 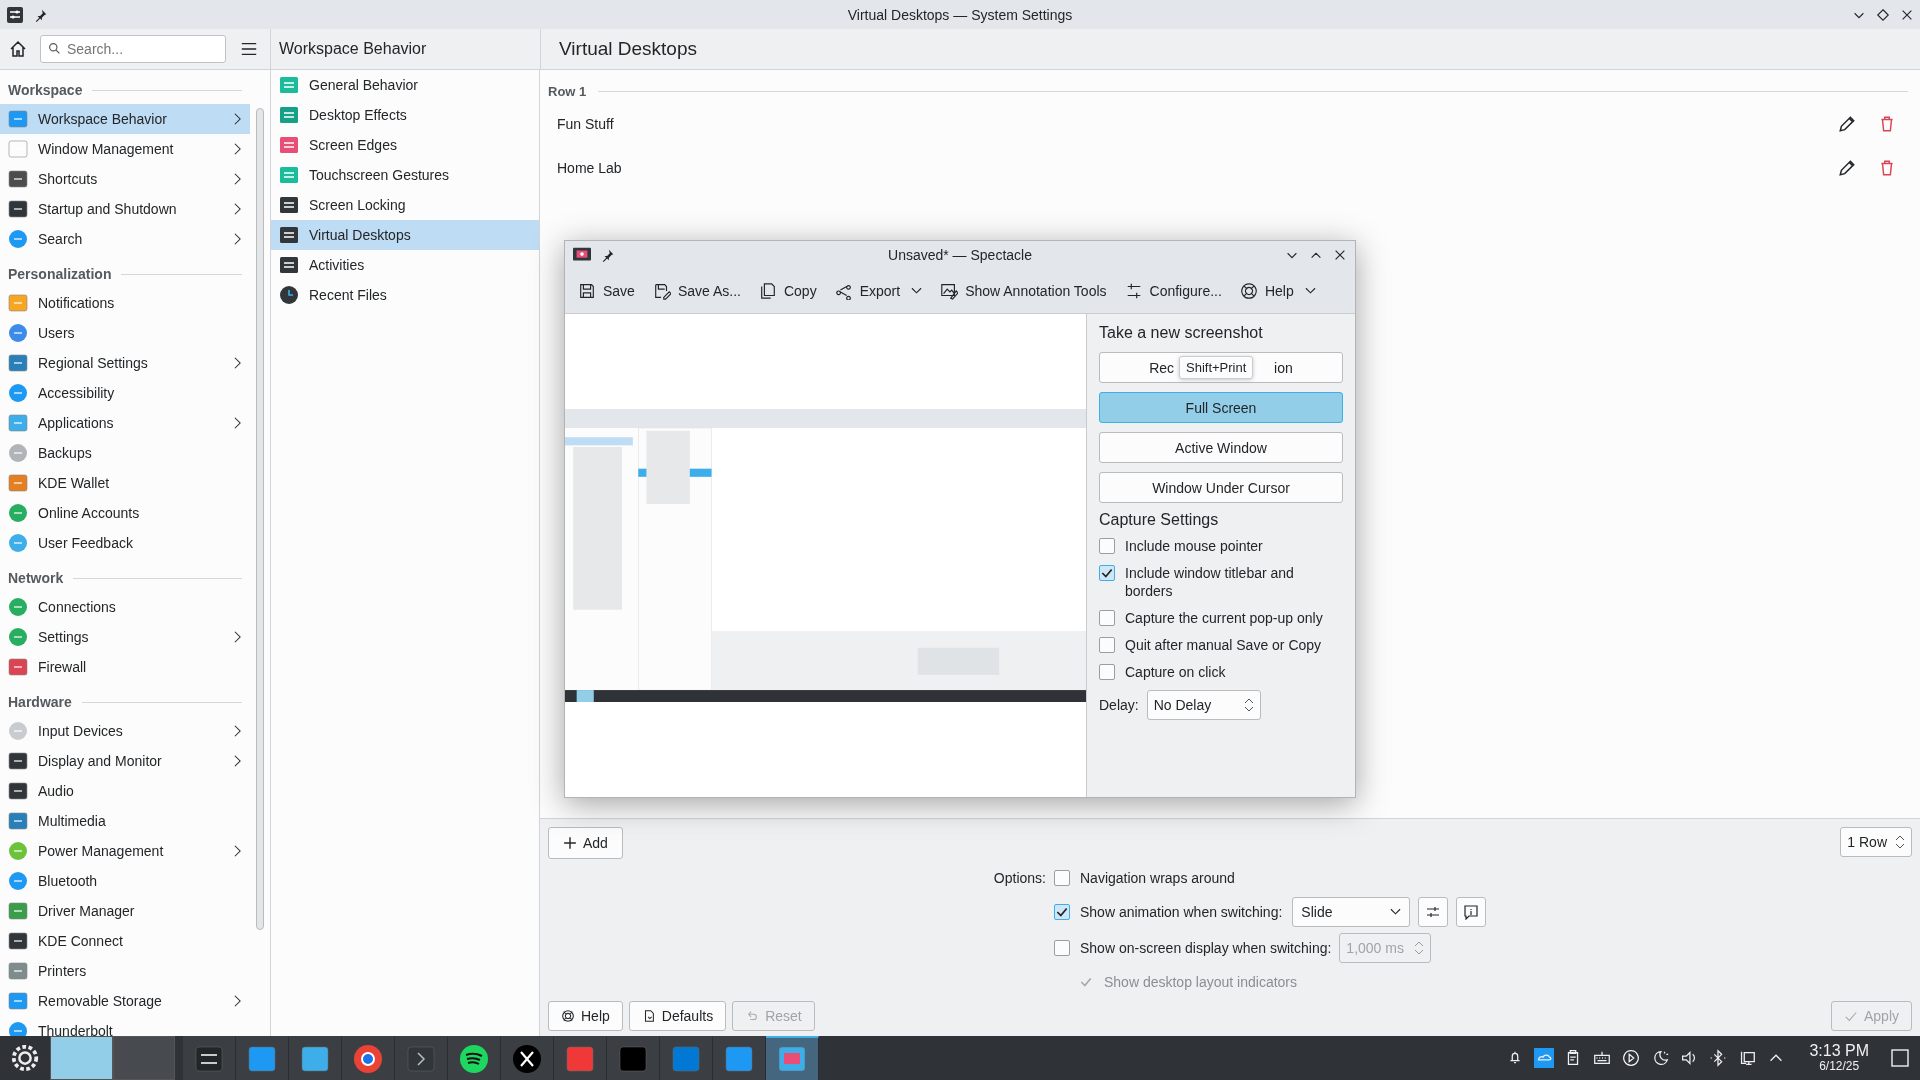 I want to click on menu-icon, so click(x=249, y=49).